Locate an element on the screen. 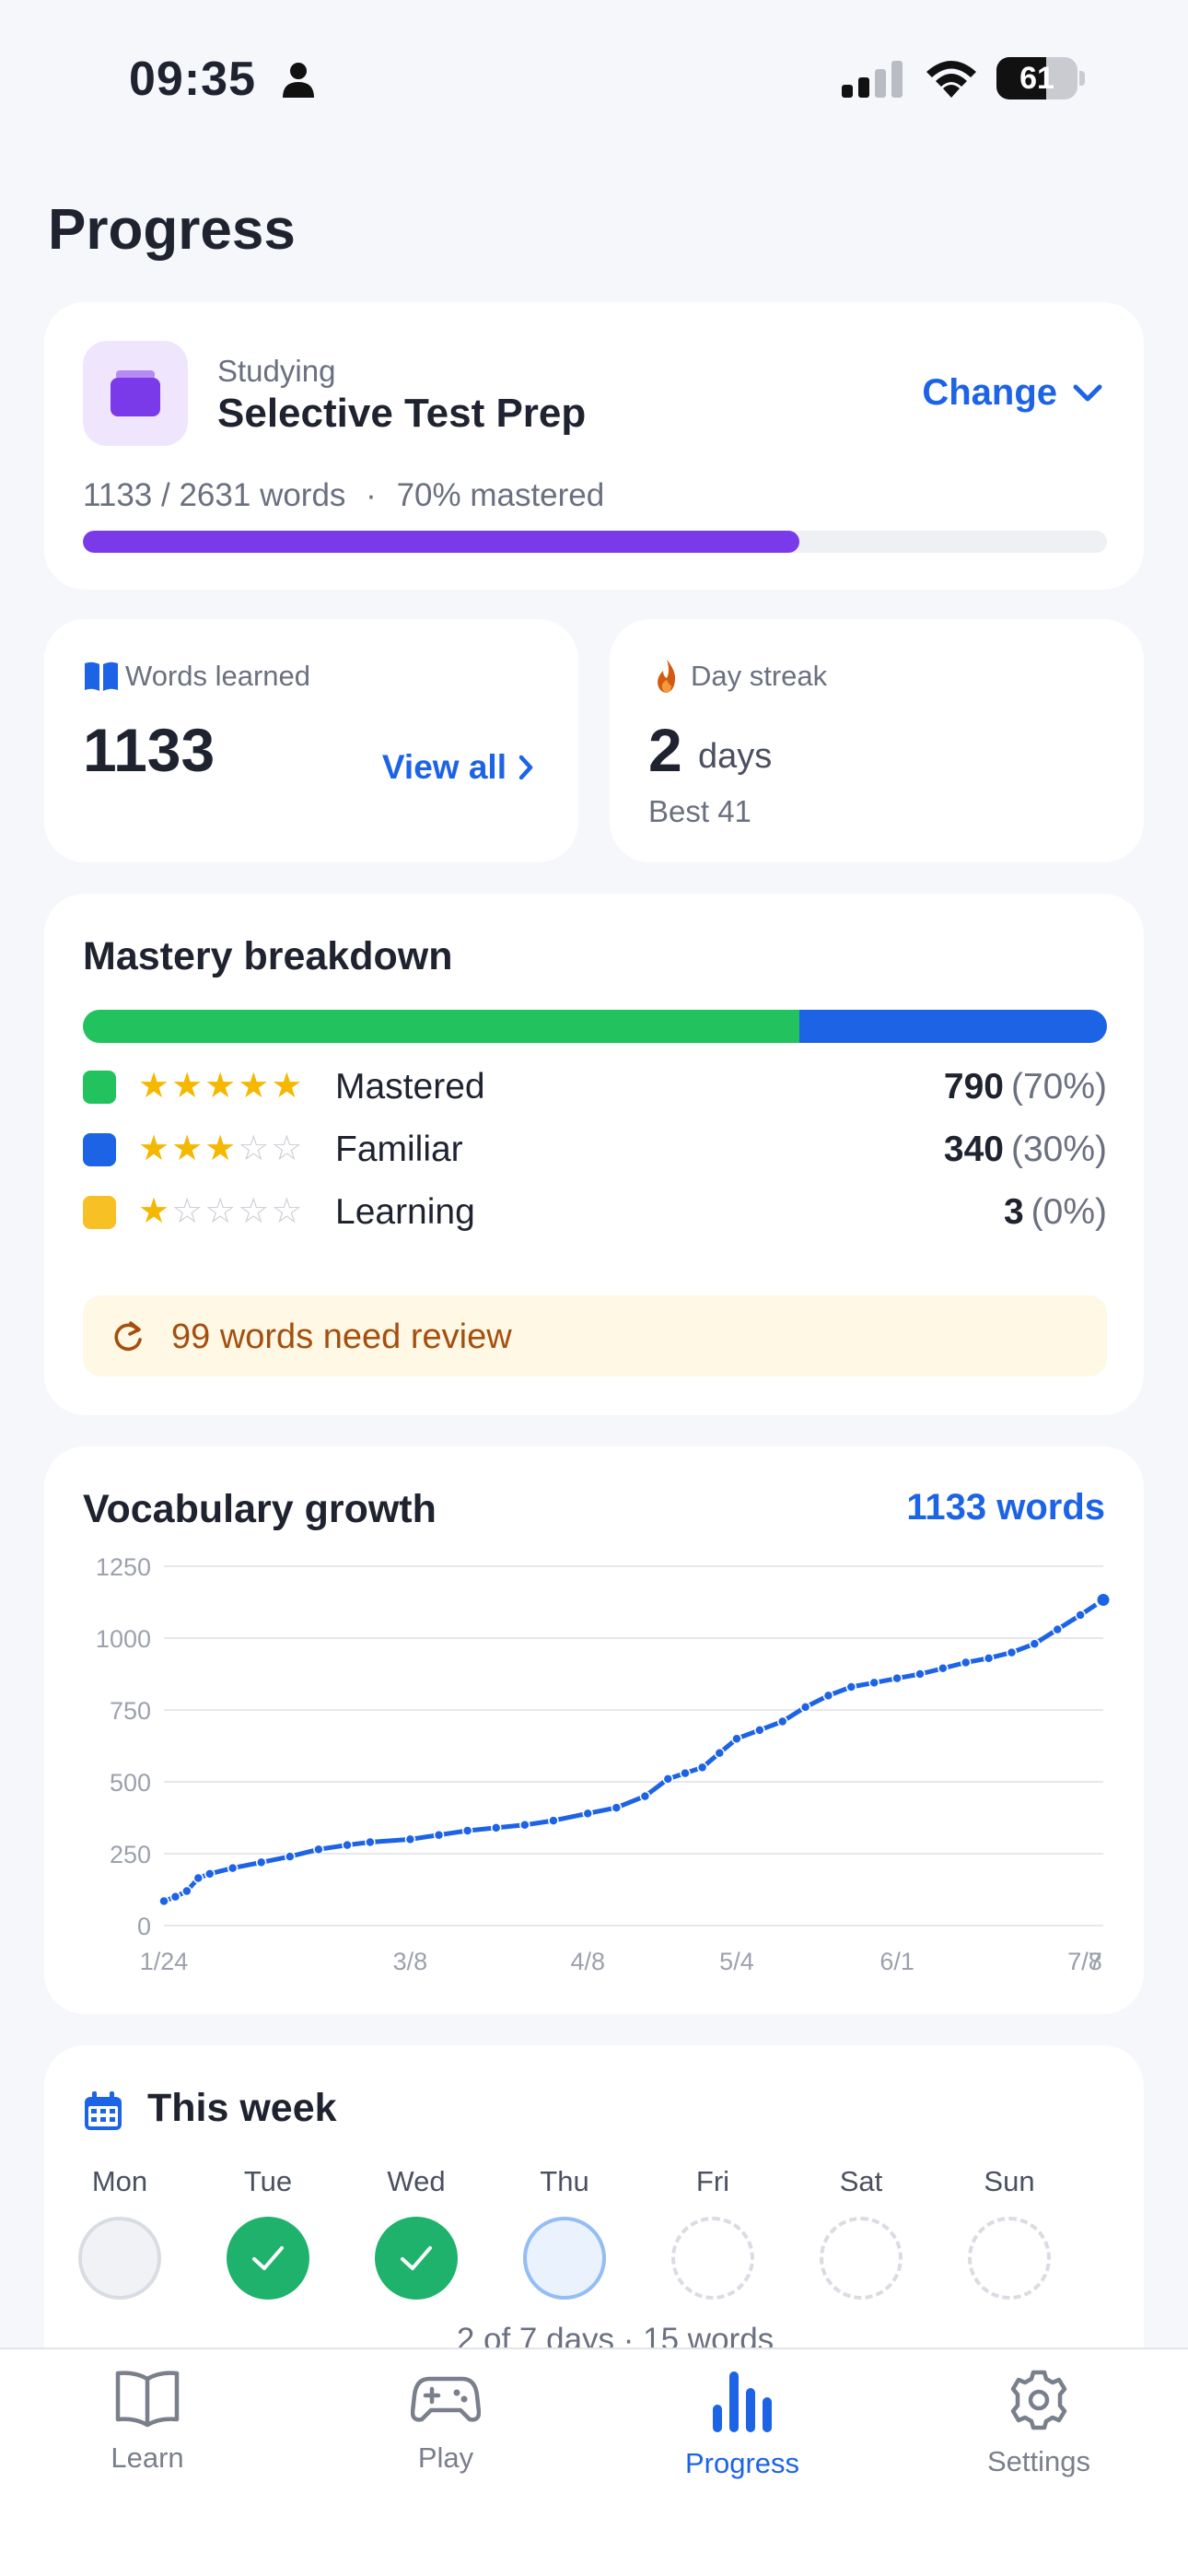 This screenshot has width=1188, height=2576. words-learned-card: Words learned 1133 View all is located at coordinates (311, 740).